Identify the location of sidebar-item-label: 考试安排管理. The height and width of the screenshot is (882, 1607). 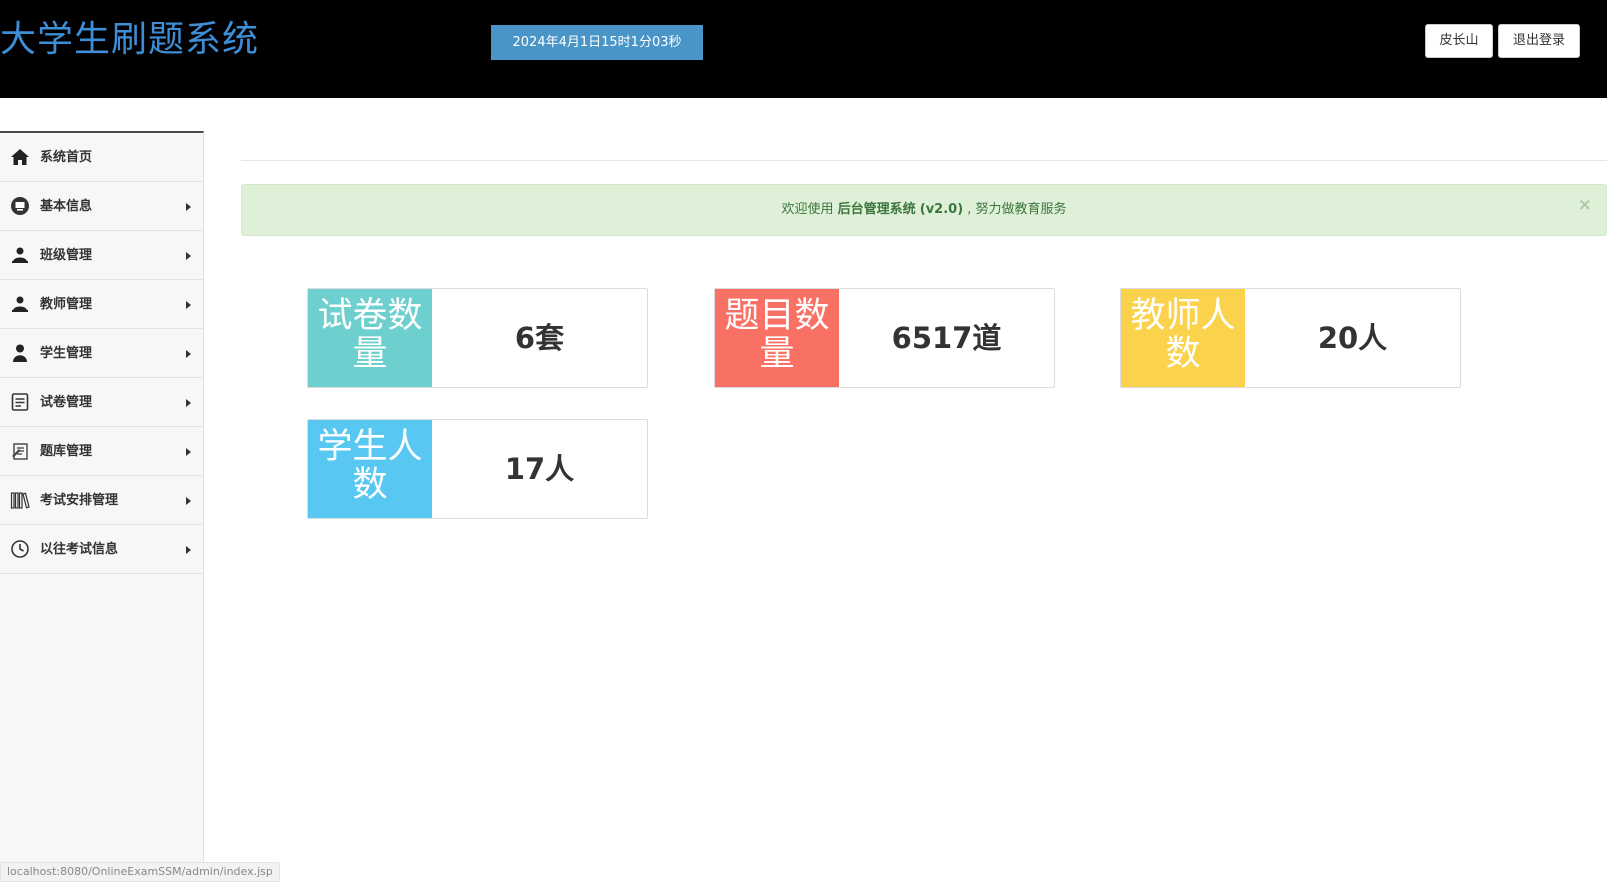
(79, 500).